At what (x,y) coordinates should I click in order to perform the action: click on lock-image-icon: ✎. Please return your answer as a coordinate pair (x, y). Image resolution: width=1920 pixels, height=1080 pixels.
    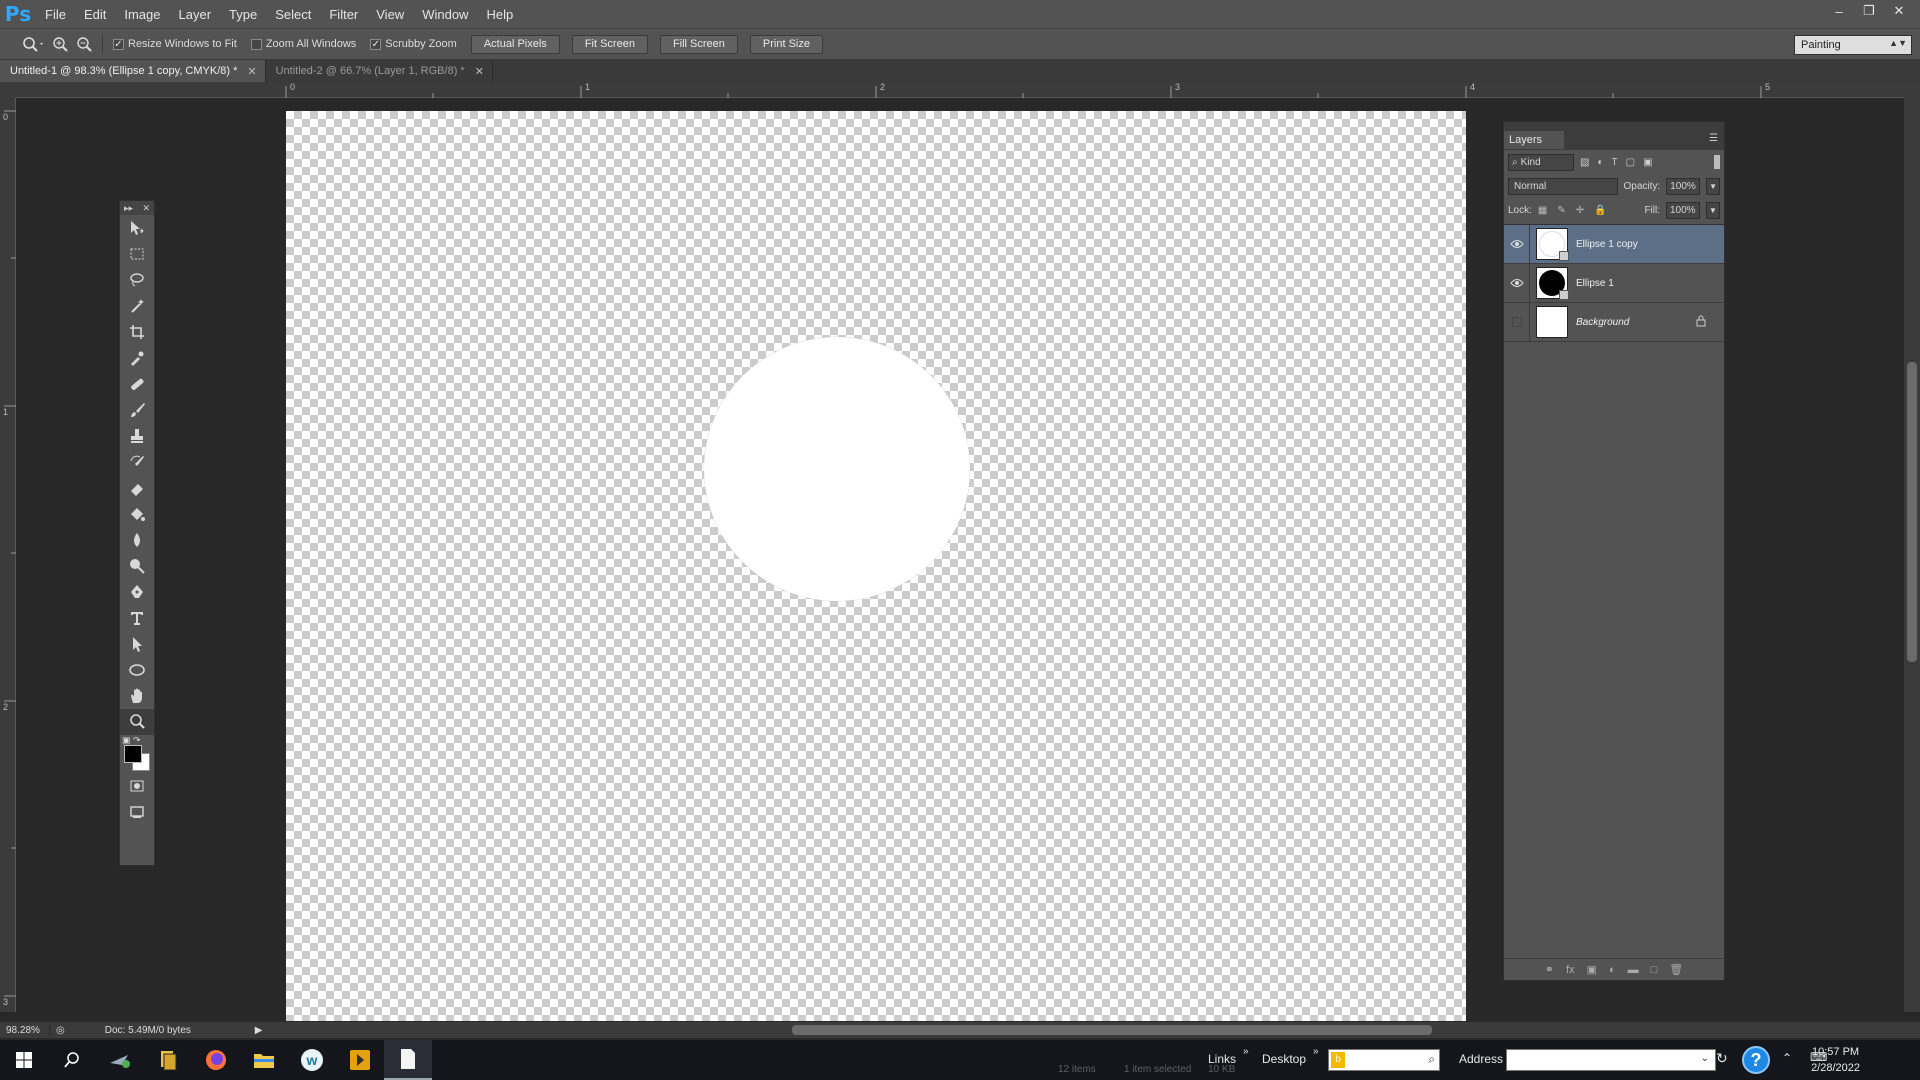
    Looking at the image, I should click on (1561, 210).